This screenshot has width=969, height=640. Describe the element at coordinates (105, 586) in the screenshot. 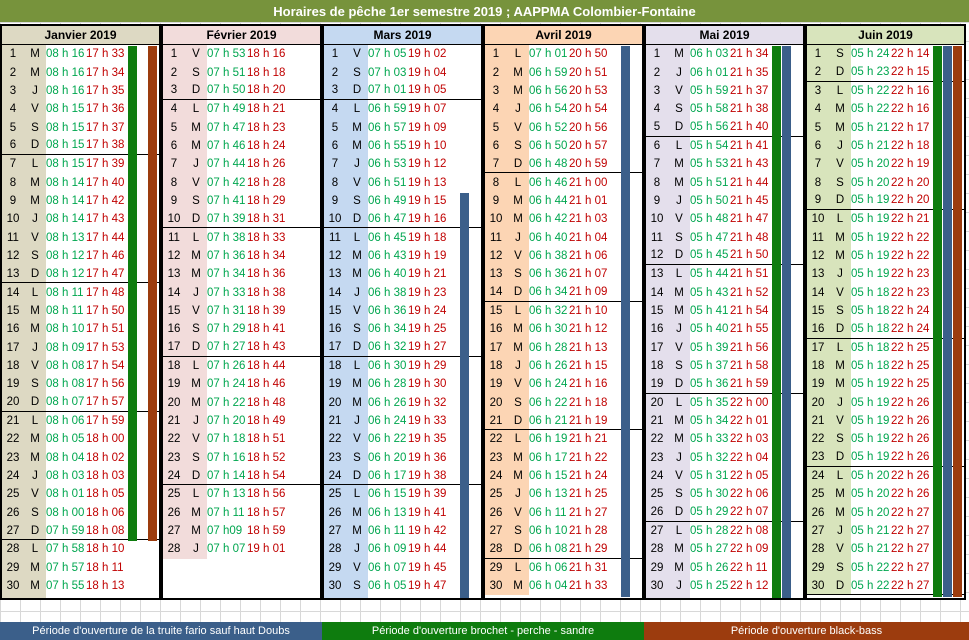

I see `sunset-time: 18 h 13` at that location.